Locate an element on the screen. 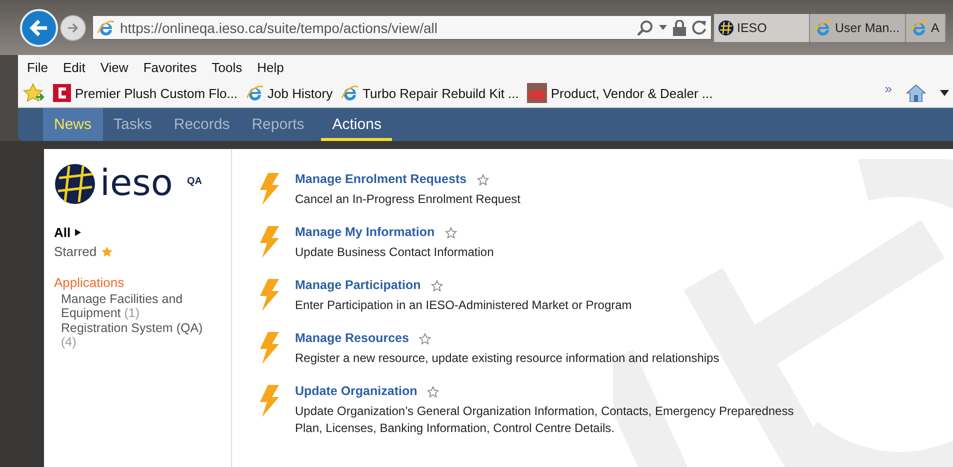 Image resolution: width=953 pixels, height=467 pixels. browser-tab: A is located at coordinates (926, 28).